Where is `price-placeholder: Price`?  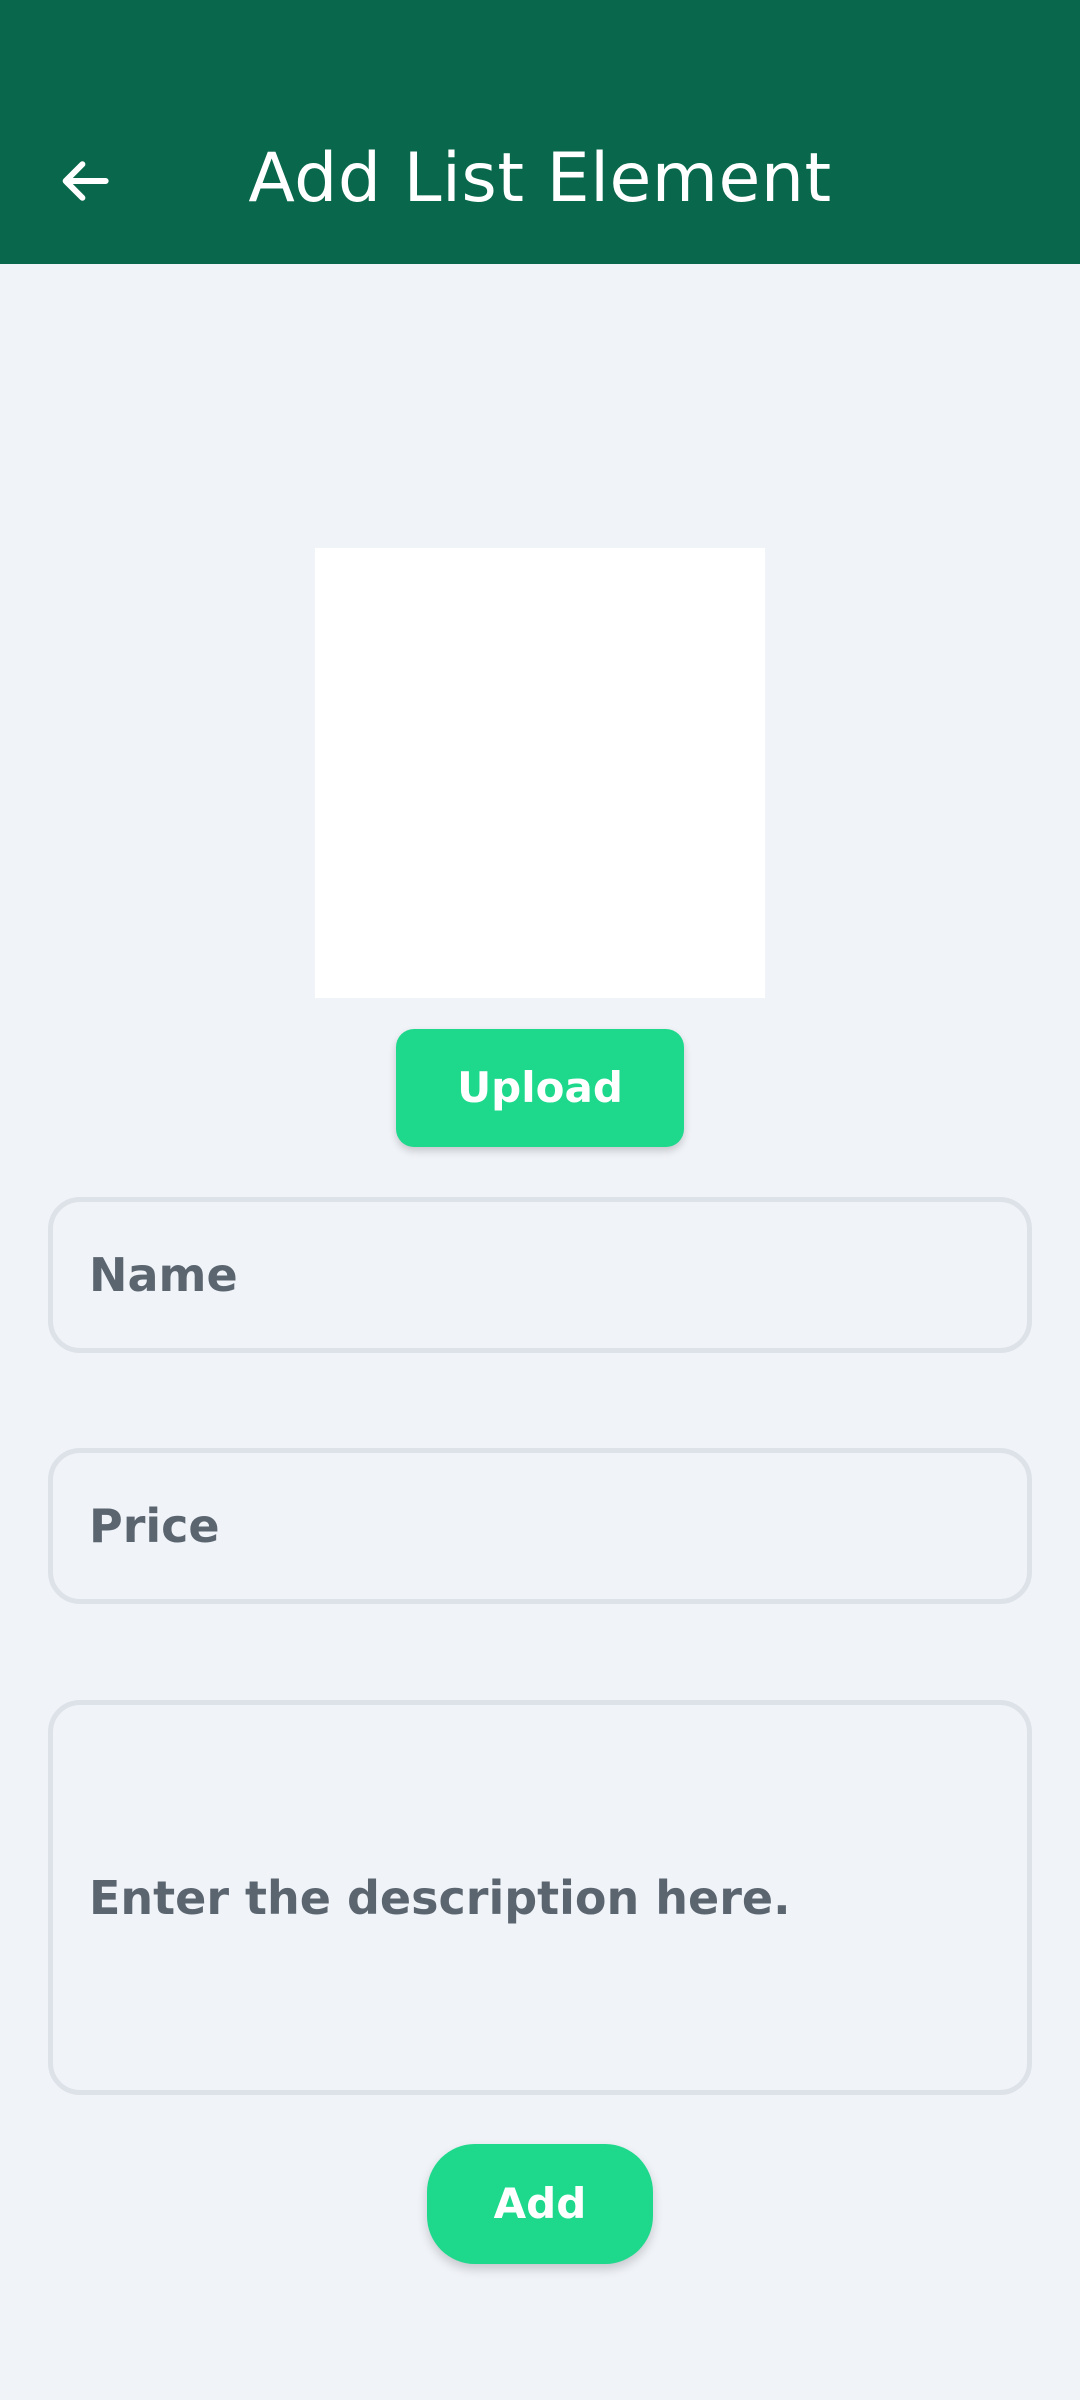 price-placeholder: Price is located at coordinates (154, 1526).